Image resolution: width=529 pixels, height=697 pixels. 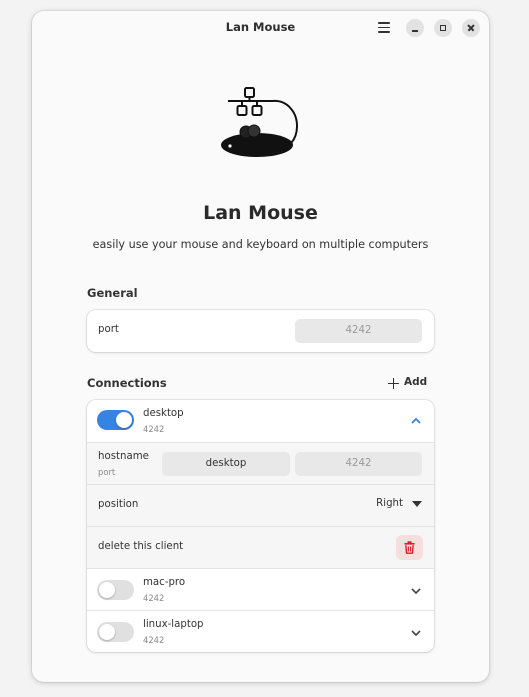 I want to click on chevron-up-icon, so click(x=416, y=421).